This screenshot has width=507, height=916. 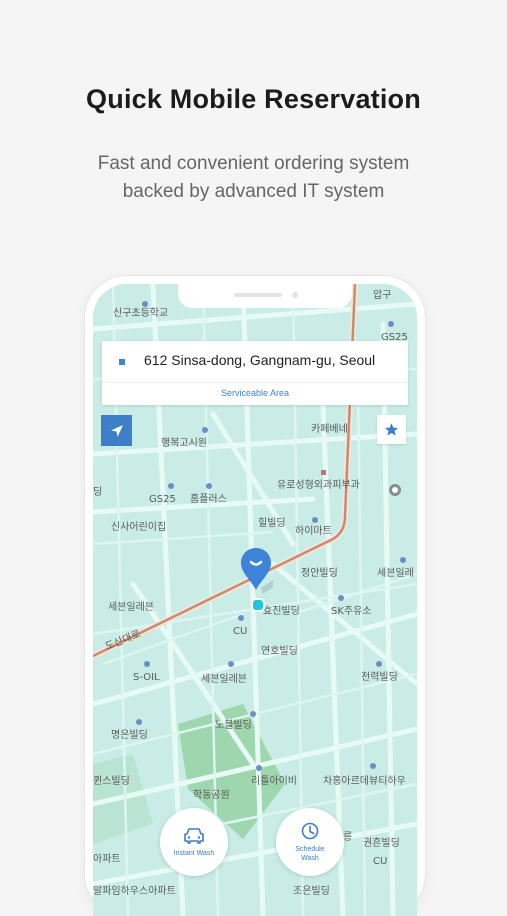 I want to click on star-icon, so click(x=391, y=429).